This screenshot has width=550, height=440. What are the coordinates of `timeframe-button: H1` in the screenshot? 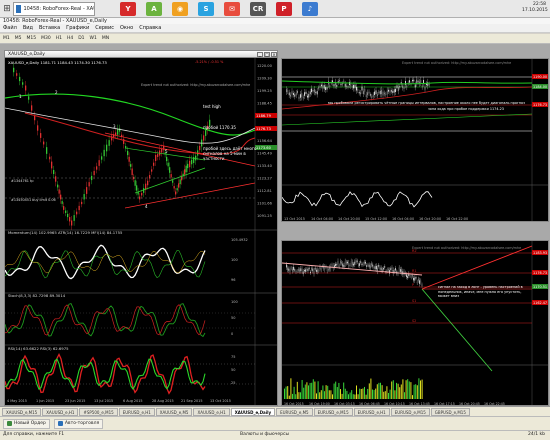 It's located at (59, 38).